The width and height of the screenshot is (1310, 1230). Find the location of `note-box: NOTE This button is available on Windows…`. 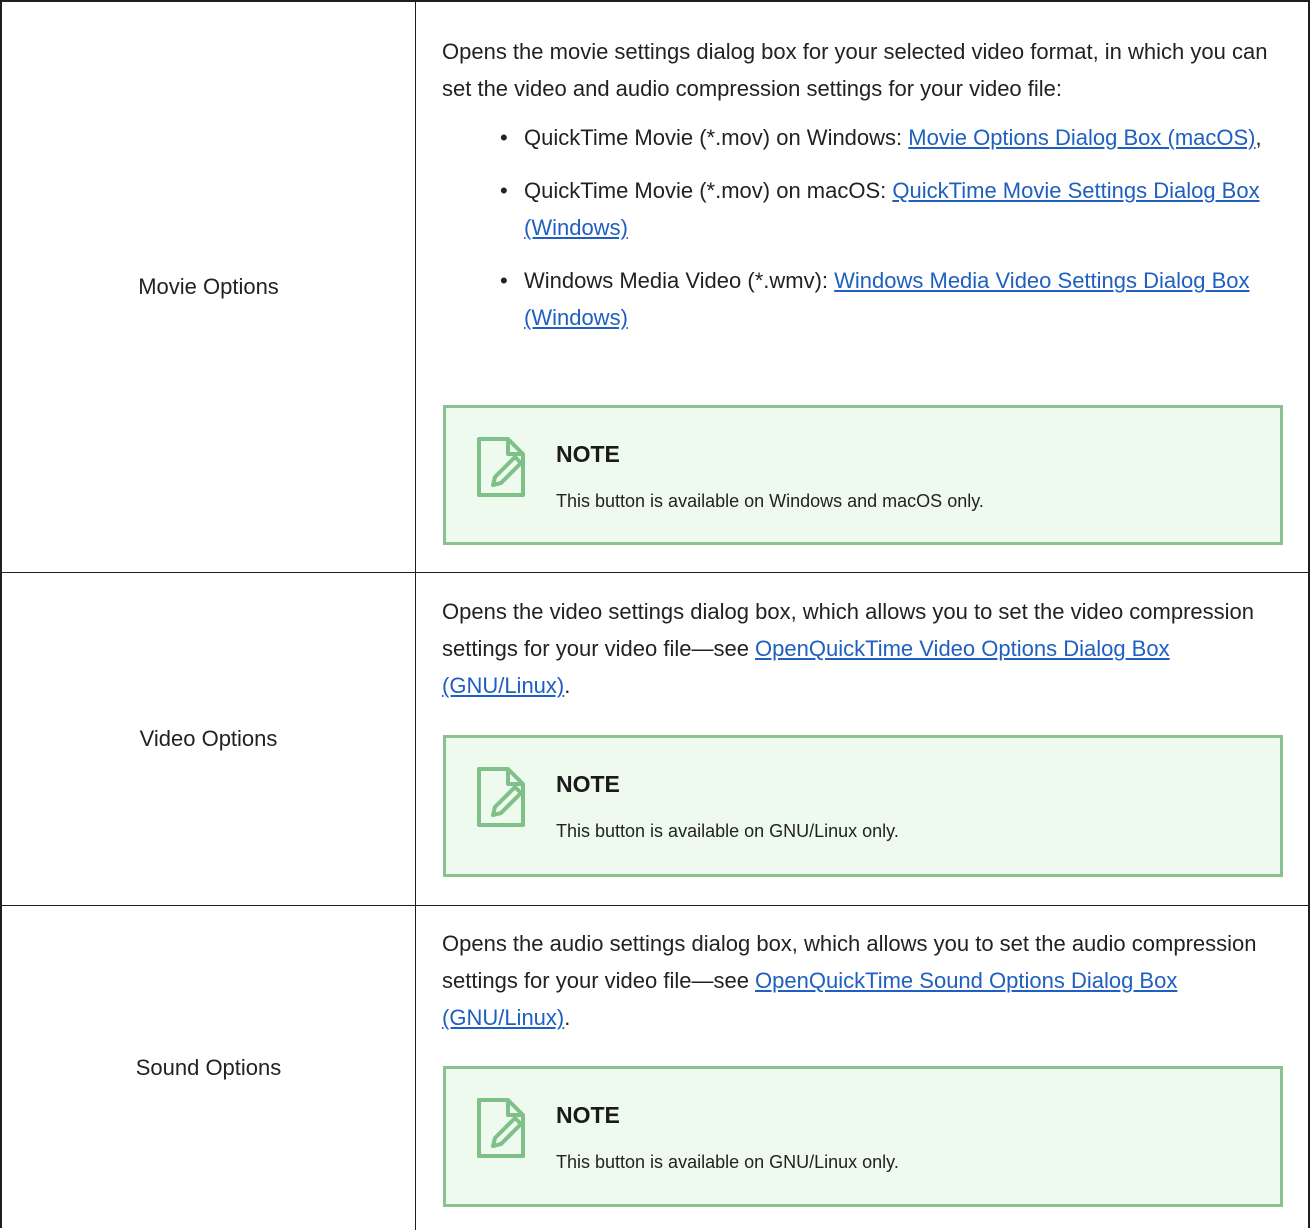

note-box: NOTE This button is available on Windows… is located at coordinates (863, 475).